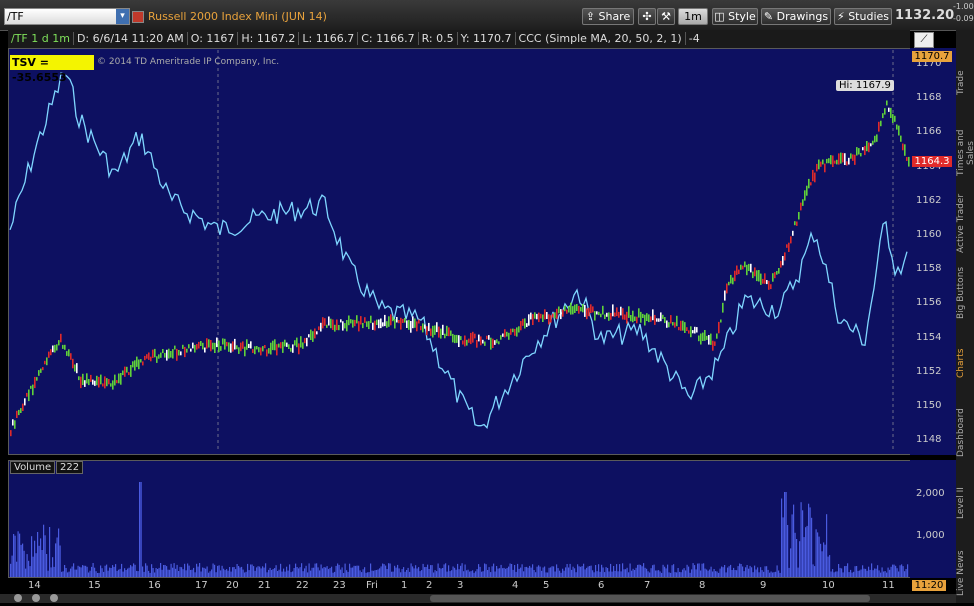 The image size is (974, 606). What do you see at coordinates (18, 598) in the screenshot?
I see `zoom-out-icon` at bounding box center [18, 598].